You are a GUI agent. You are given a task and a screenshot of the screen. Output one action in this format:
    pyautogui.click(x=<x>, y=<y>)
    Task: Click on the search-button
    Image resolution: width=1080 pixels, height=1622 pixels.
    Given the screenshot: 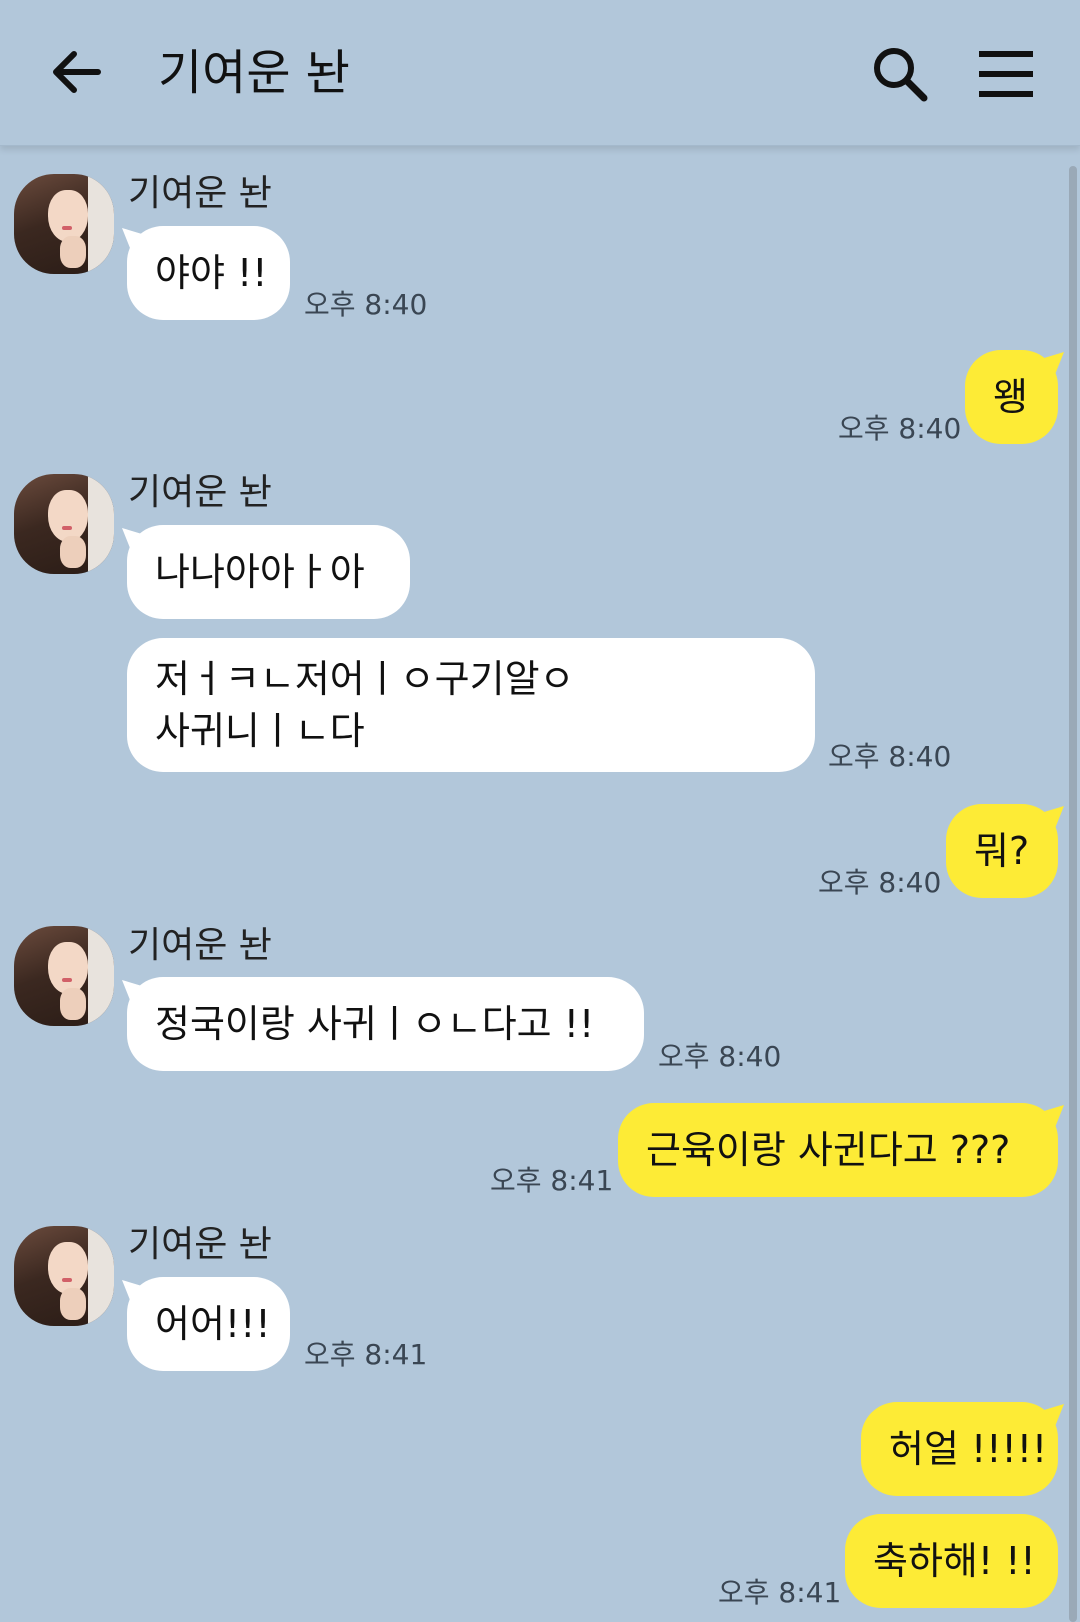 What is the action you would take?
    pyautogui.click(x=900, y=74)
    